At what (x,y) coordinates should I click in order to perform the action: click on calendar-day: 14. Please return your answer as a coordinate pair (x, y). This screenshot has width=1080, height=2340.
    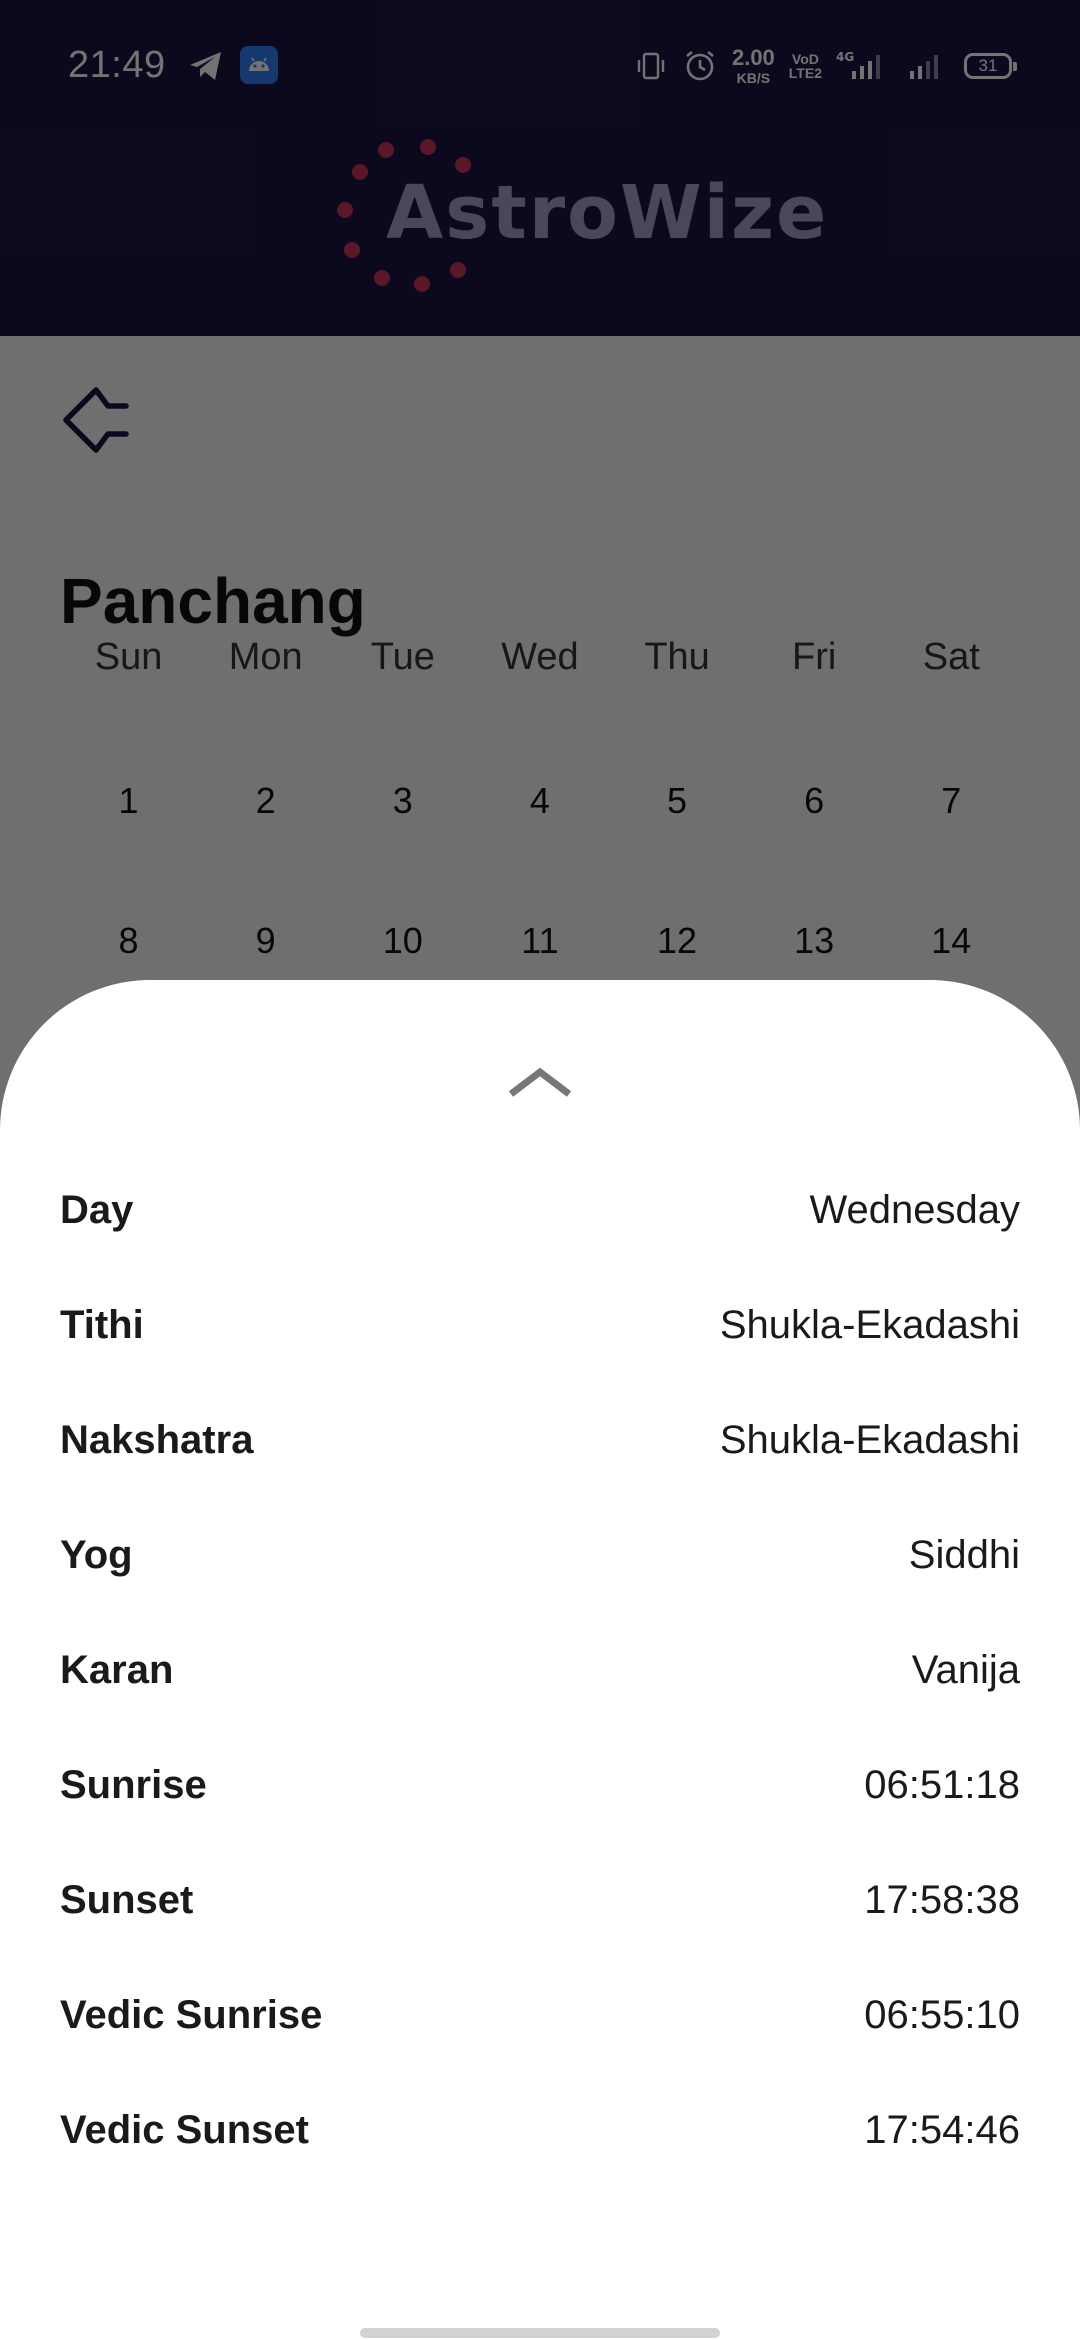
    Looking at the image, I should click on (951, 941).